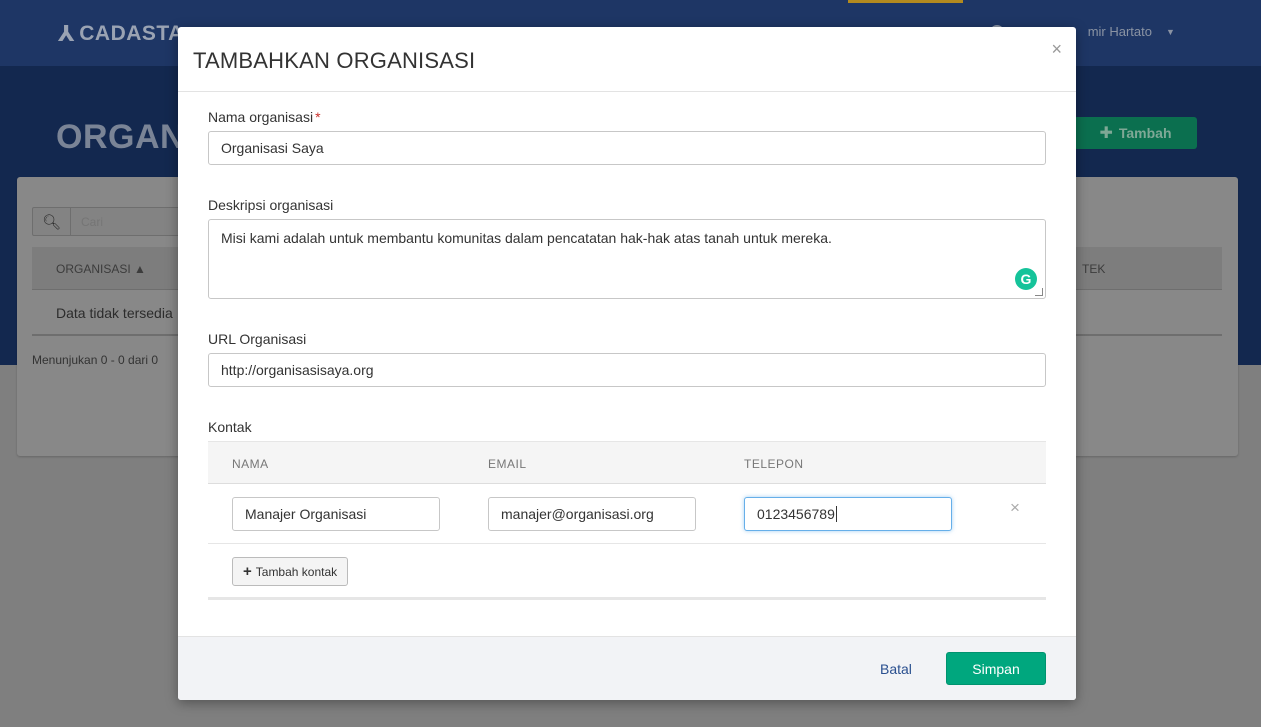 This screenshot has height=727, width=1261. What do you see at coordinates (114, 313) in the screenshot?
I see `empty-table-message: Data tidak tersedia` at bounding box center [114, 313].